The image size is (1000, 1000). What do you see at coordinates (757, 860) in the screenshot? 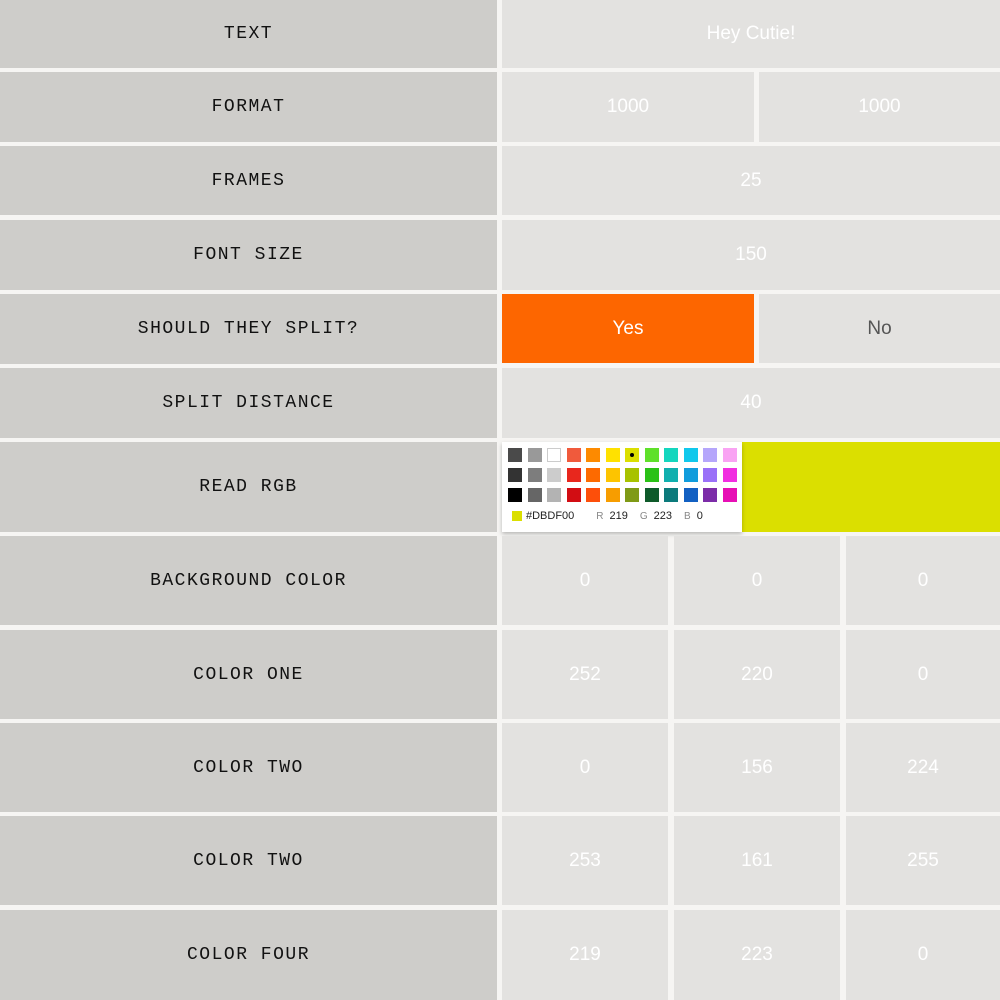
I see `color-three-g-input: 161` at bounding box center [757, 860].